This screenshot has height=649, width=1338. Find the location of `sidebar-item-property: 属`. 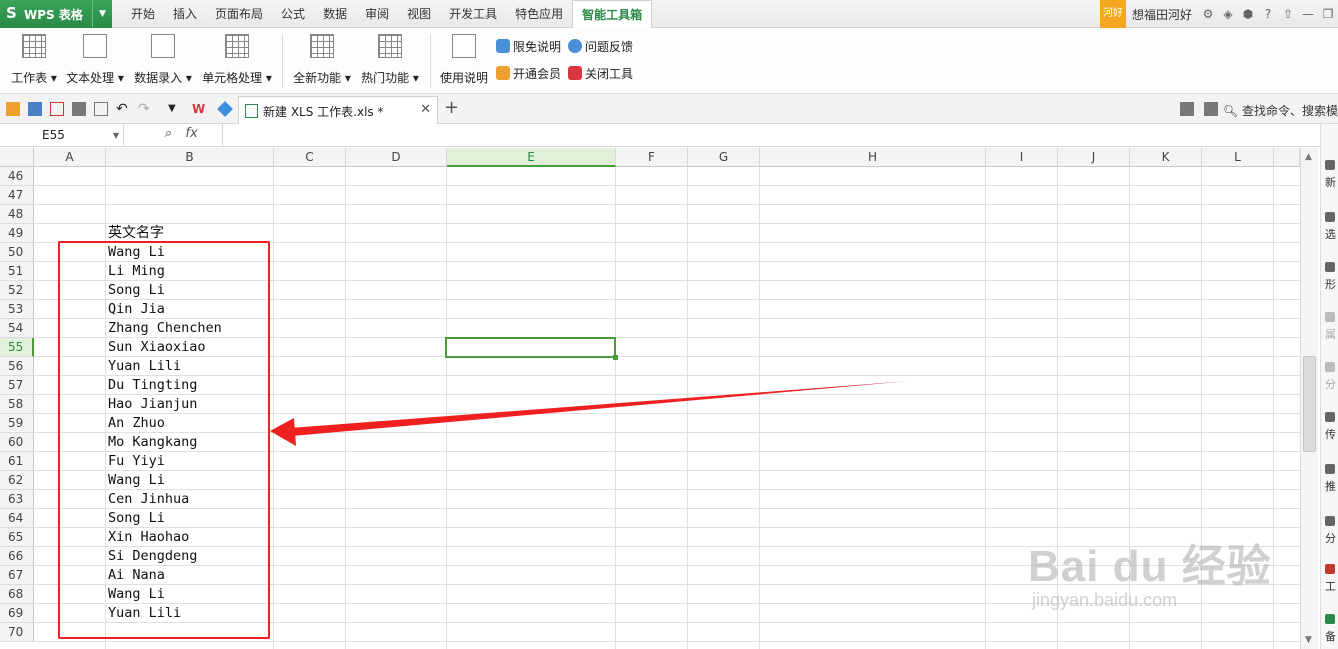

sidebar-item-property: 属 is located at coordinates (1331, 327).